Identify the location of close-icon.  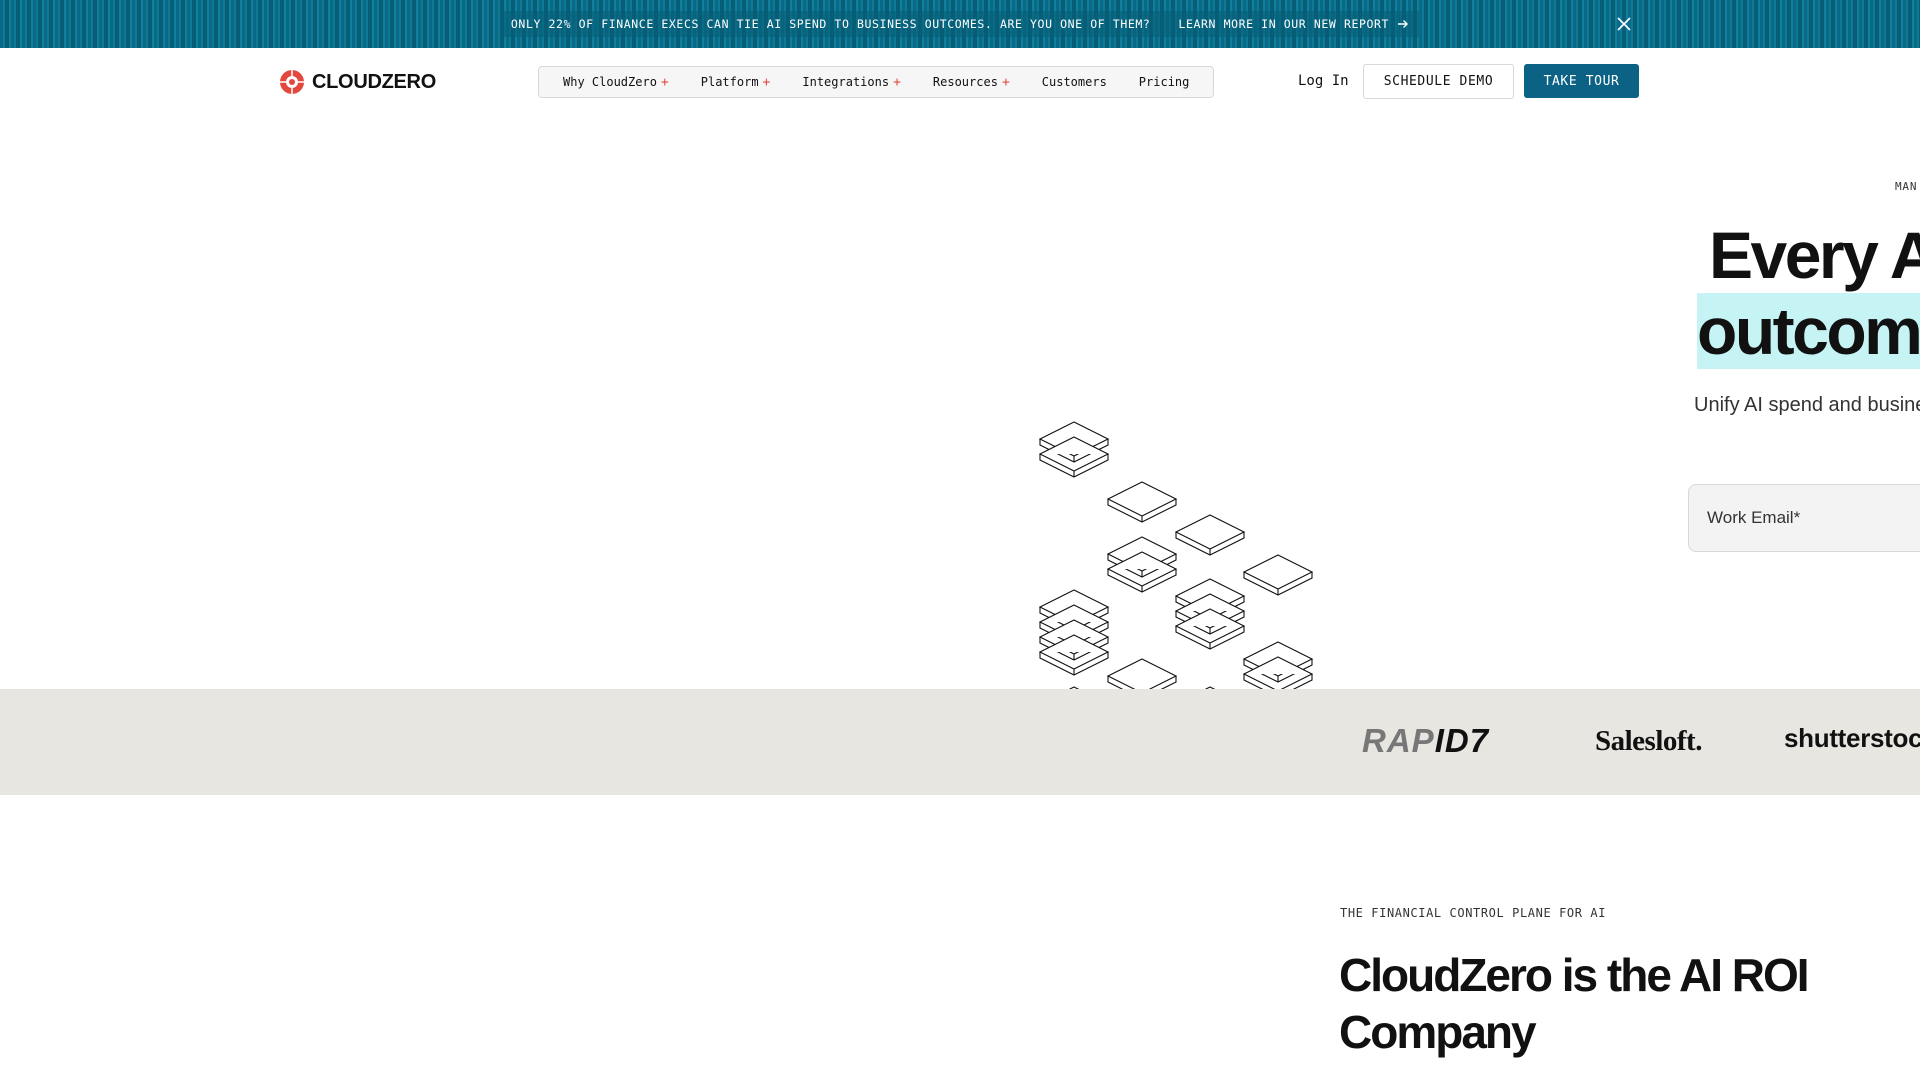
(1624, 24).